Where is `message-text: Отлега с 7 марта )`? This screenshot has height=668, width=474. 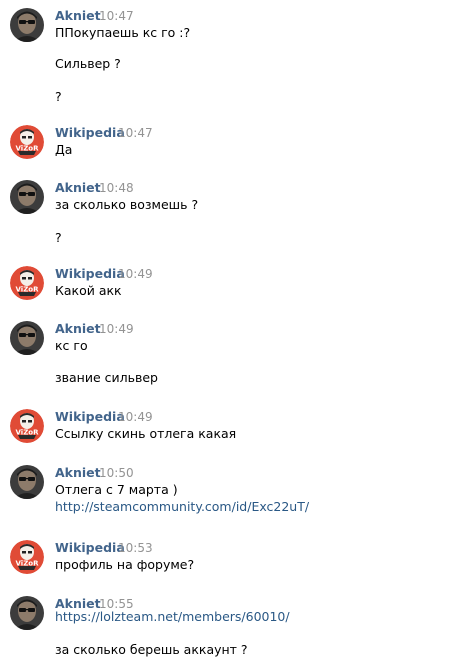 message-text: Отлега с 7 марта ) is located at coordinates (116, 489).